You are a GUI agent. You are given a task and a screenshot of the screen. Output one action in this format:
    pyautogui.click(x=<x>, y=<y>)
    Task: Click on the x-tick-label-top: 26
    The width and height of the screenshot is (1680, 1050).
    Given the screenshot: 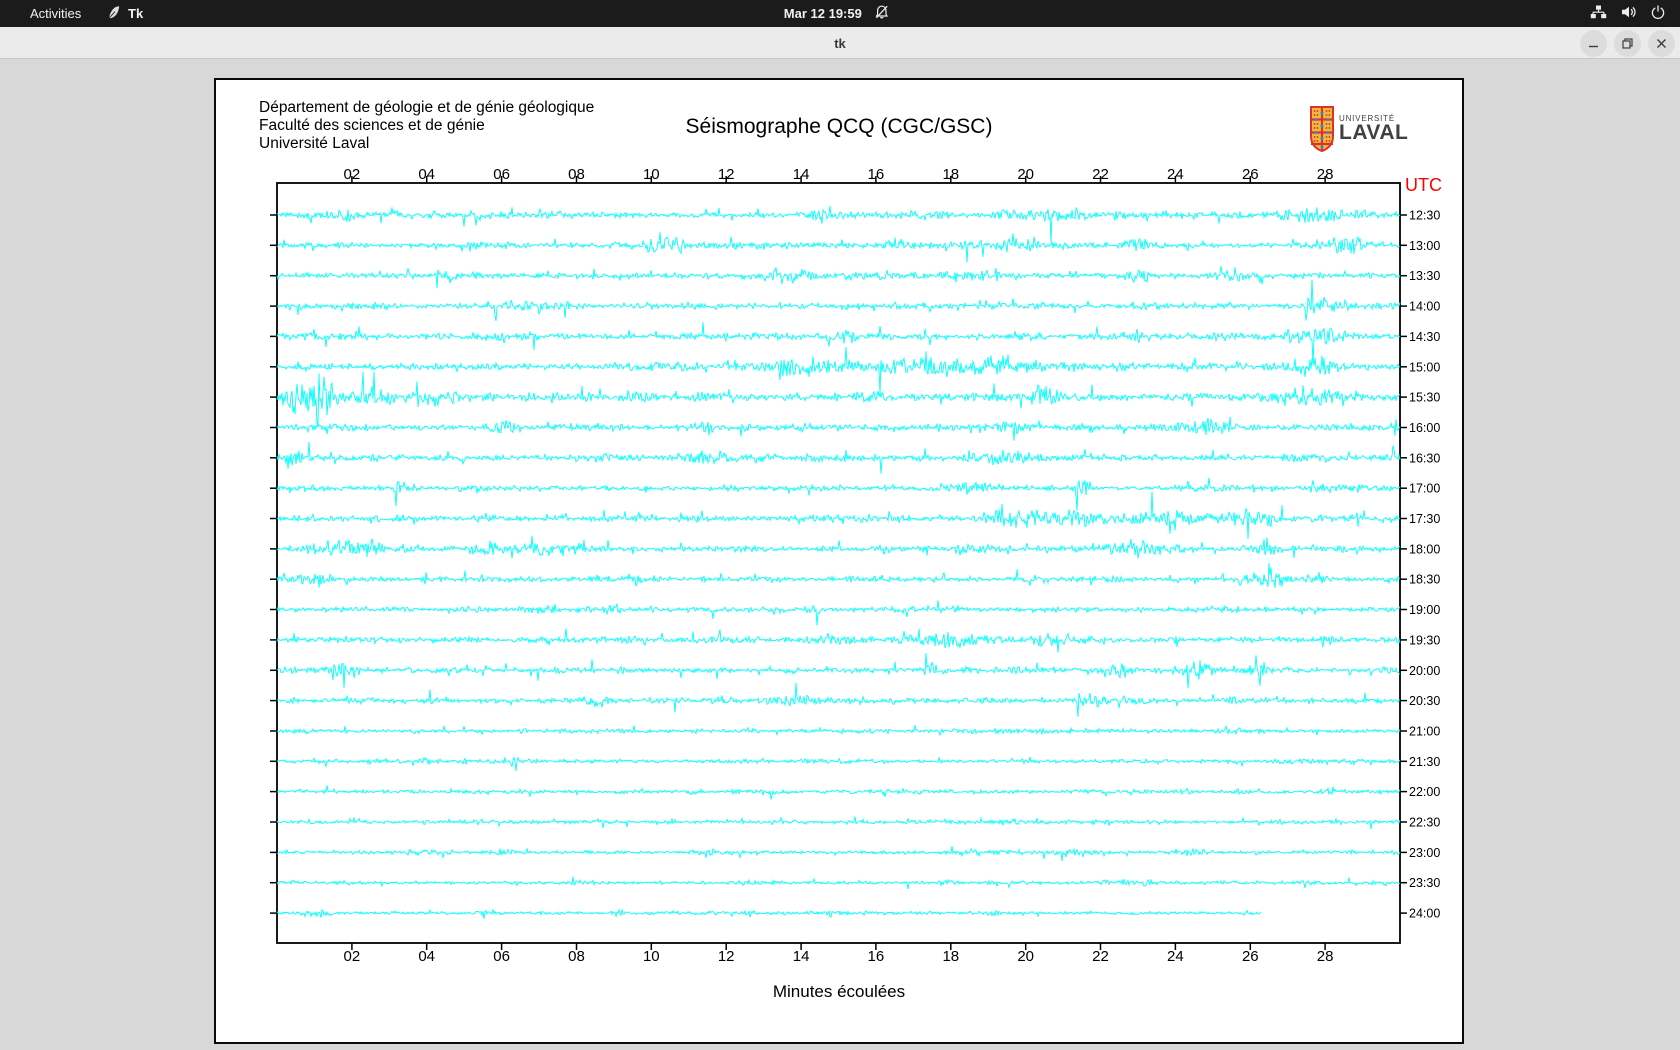 What is the action you would take?
    pyautogui.click(x=1250, y=174)
    